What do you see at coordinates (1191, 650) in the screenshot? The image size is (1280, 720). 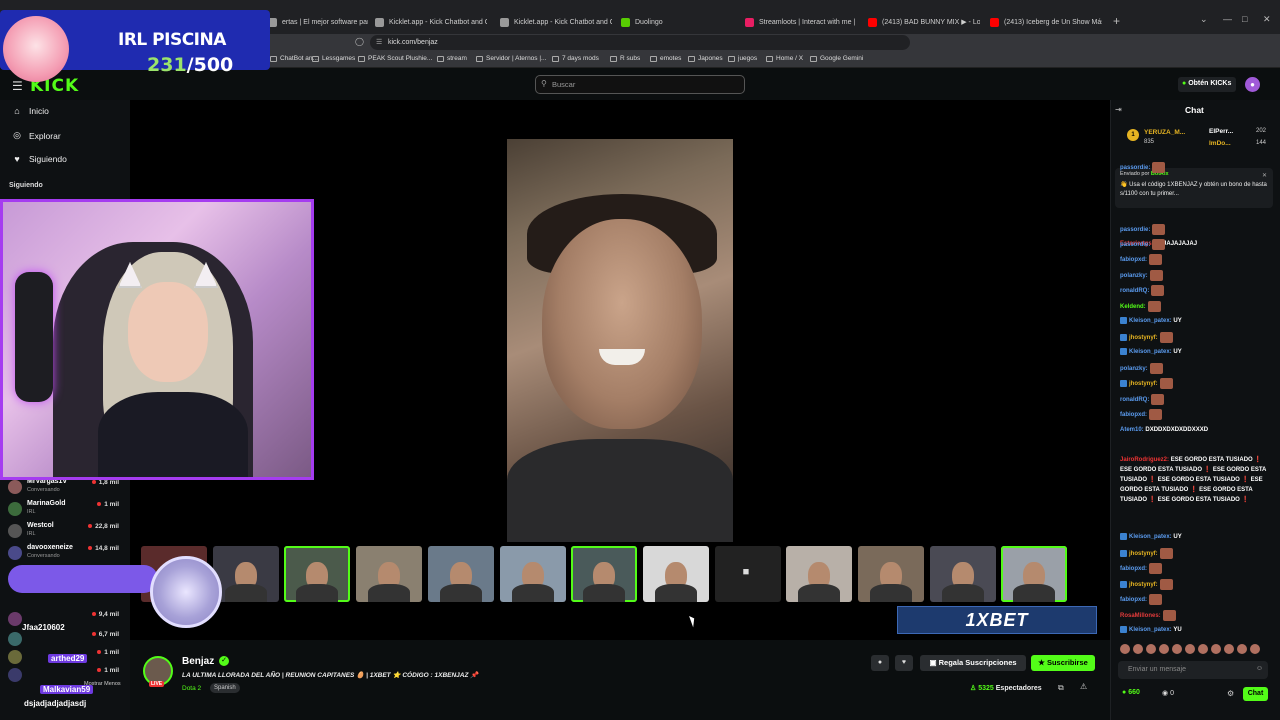 I see `emote-quick-bar` at bounding box center [1191, 650].